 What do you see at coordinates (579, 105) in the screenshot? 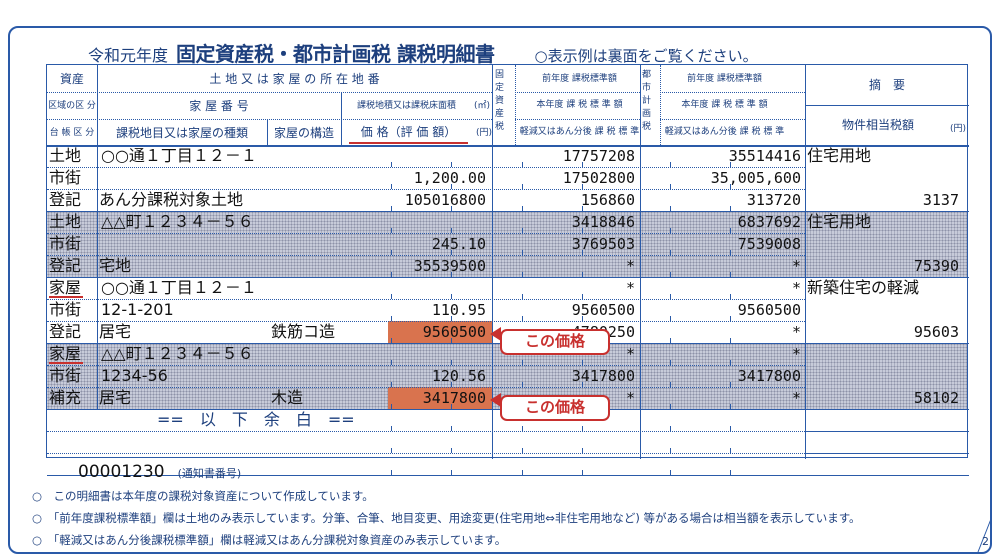
I see `header-fixed-current: 本年度 課 税 標 準 額` at bounding box center [579, 105].